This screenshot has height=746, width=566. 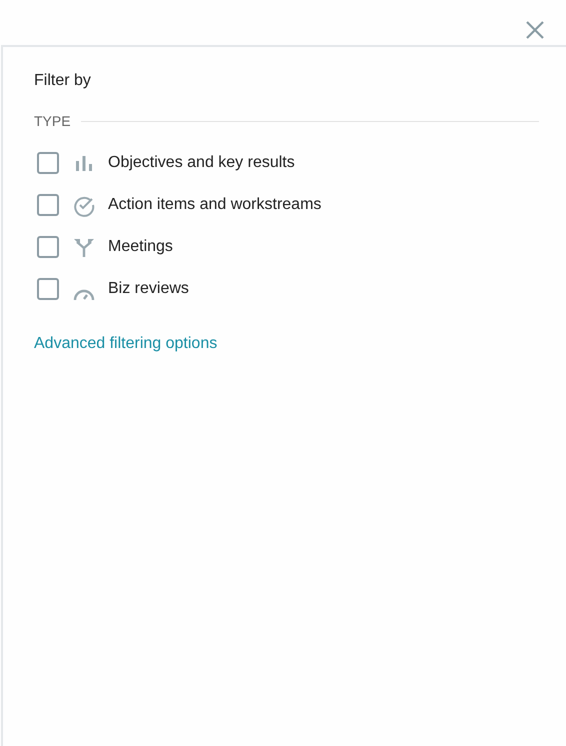 I want to click on close-icon, so click(x=535, y=30).